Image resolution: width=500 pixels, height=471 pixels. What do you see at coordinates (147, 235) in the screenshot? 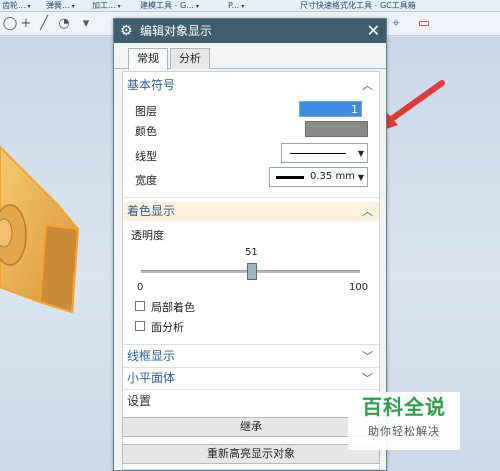
I see `transparency-label: 透明度` at bounding box center [147, 235].